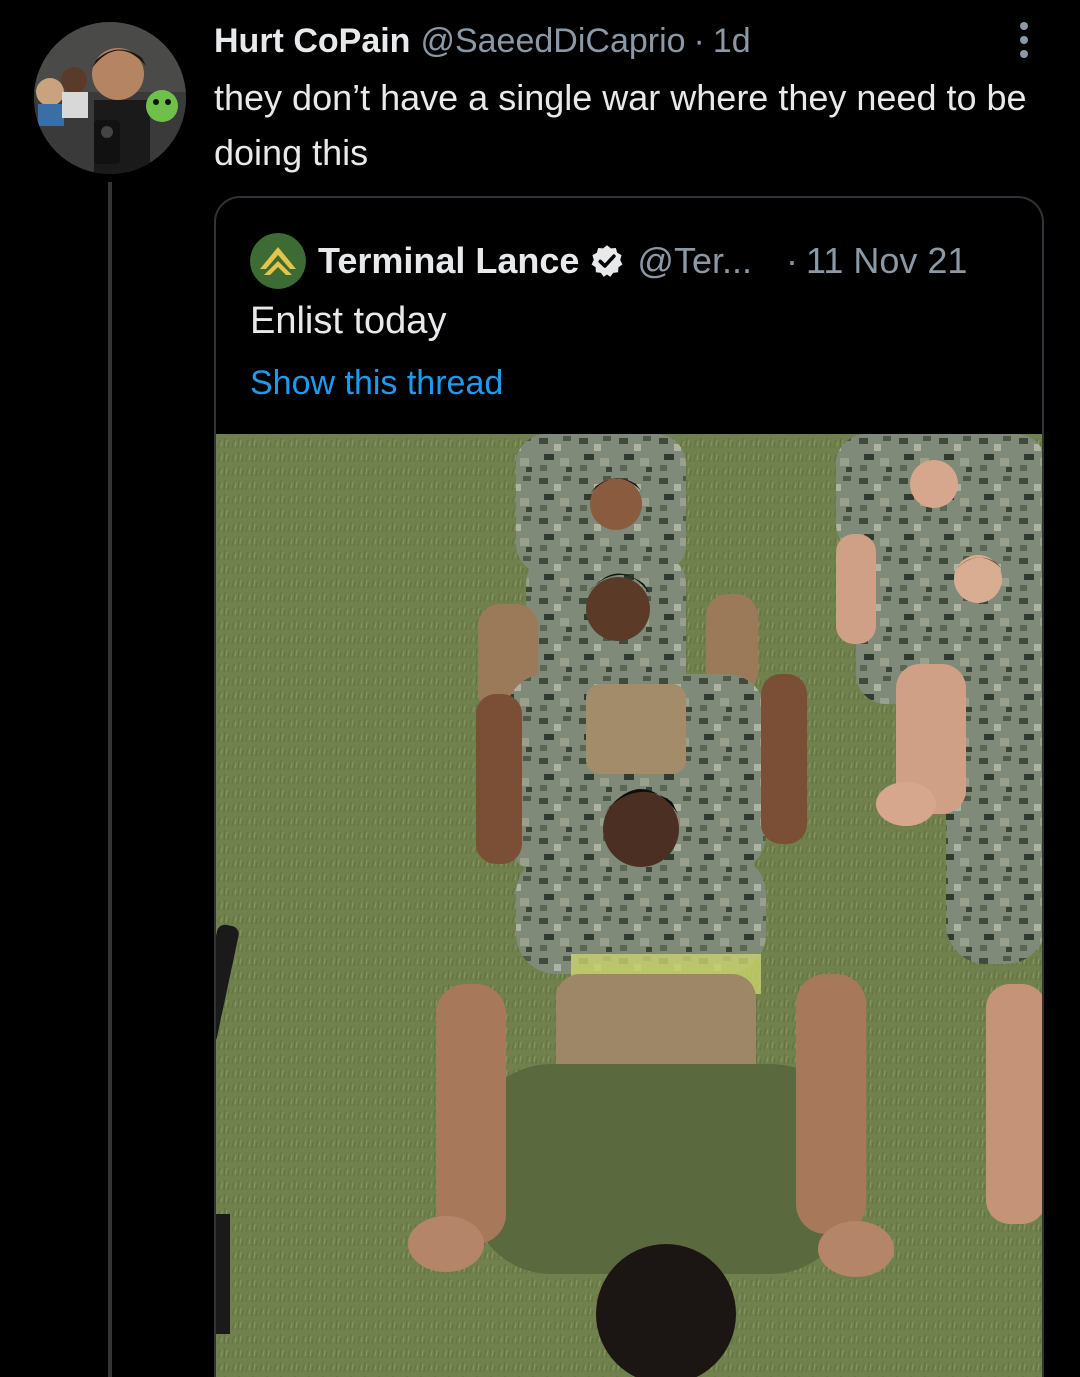 The height and width of the screenshot is (1377, 1080). I want to click on quoted-tweet-header: Terminal Lance @Ter... · 11 Nov 21, so click(608, 261).